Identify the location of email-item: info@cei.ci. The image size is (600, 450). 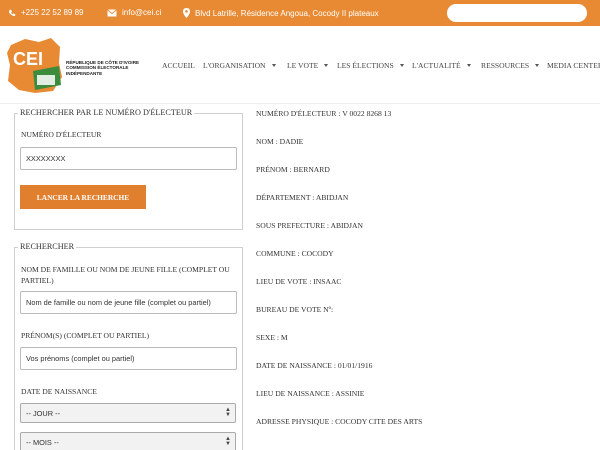
(134, 12).